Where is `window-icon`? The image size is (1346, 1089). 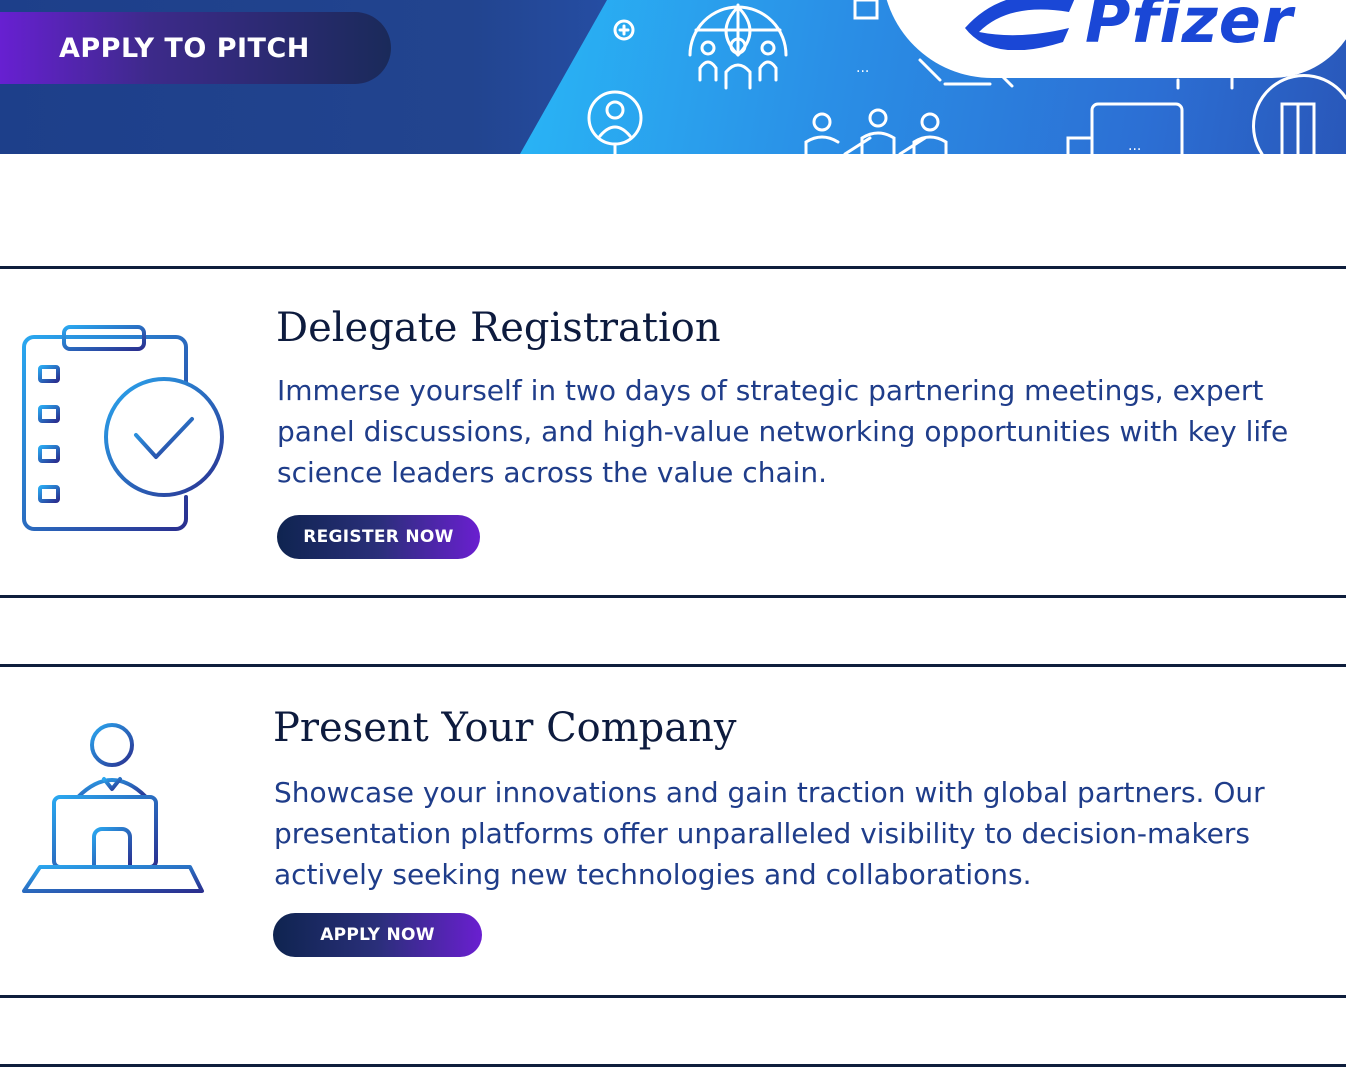
window-icon is located at coordinates (866, 10).